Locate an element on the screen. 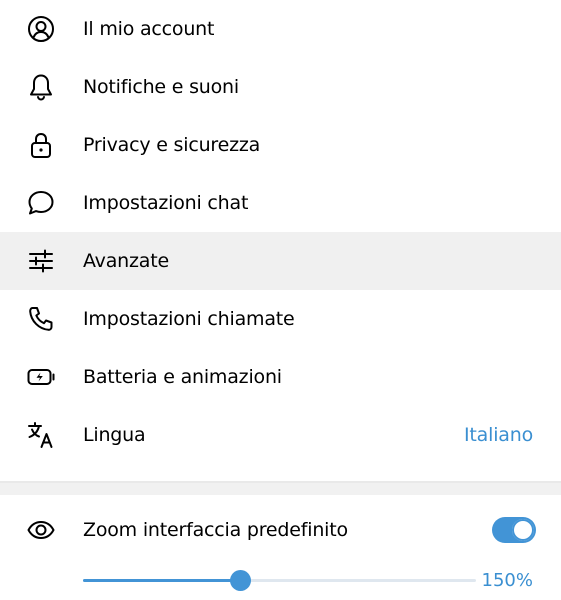 Image resolution: width=561 pixels, height=600 pixels. translate-icon is located at coordinates (41, 435).